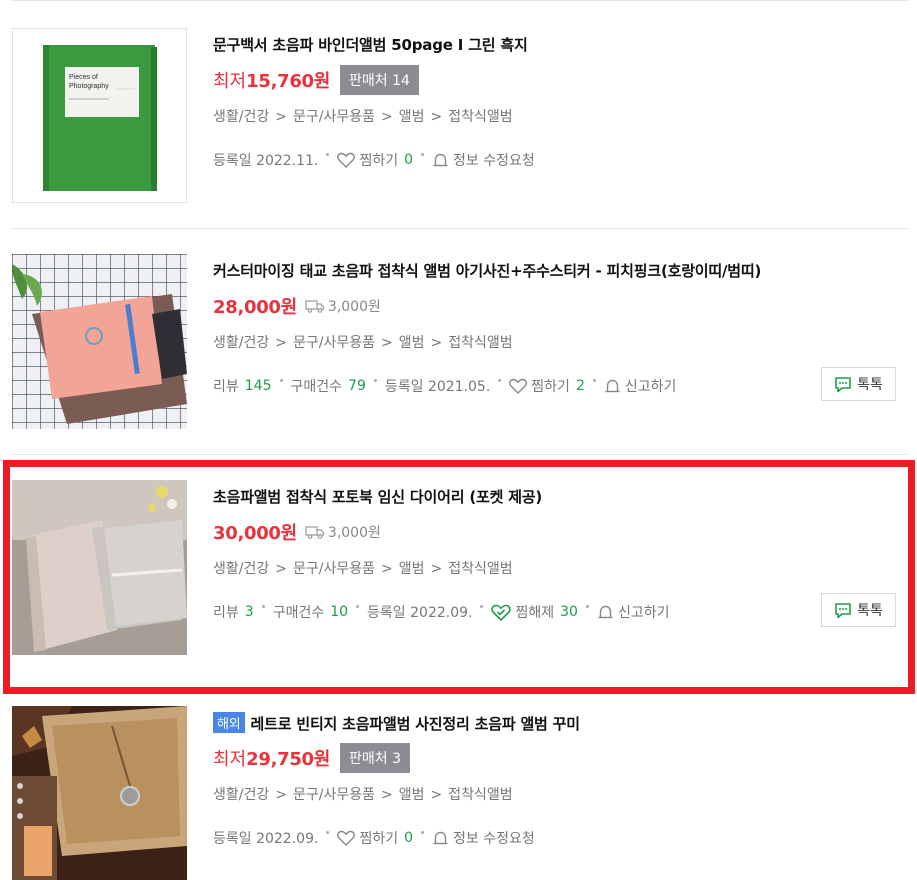  I want to click on item-divider, so click(460, 454).